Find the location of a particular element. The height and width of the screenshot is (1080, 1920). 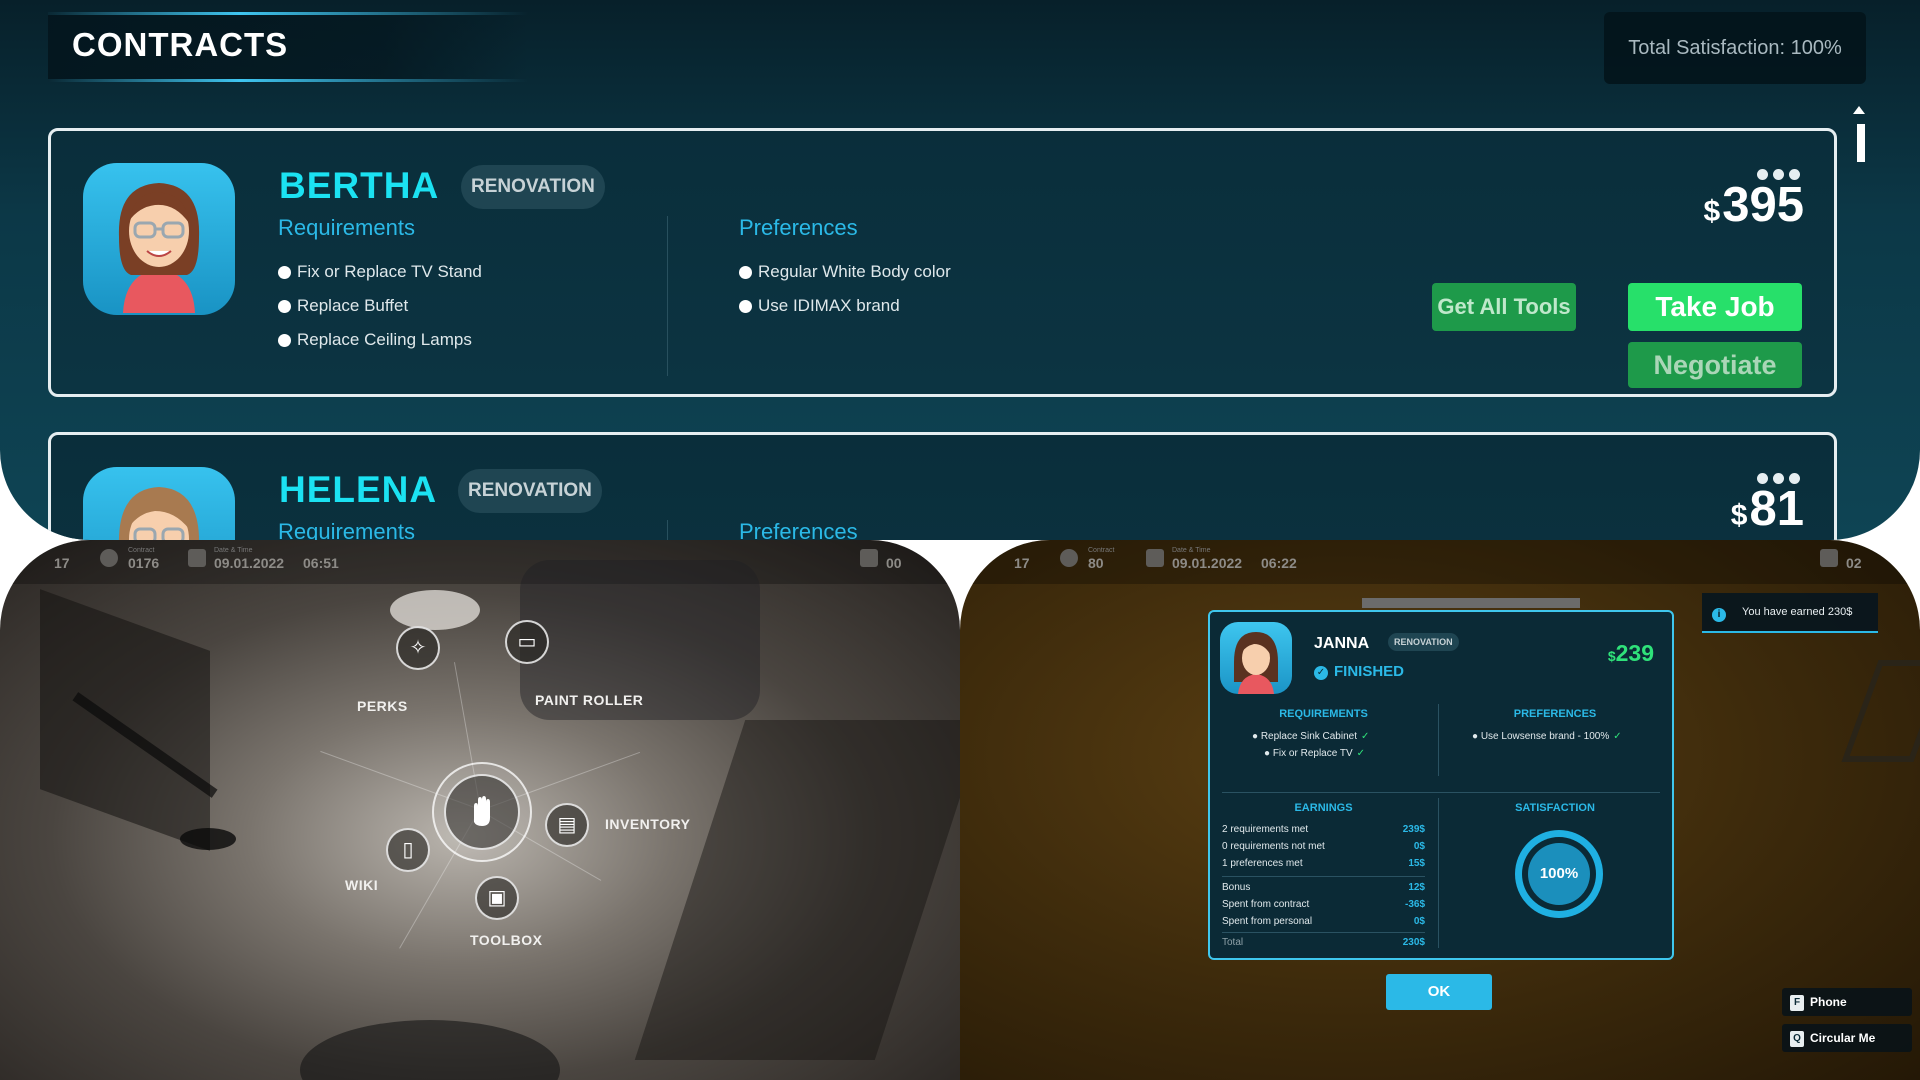

wiki-label: WIKI is located at coordinates (361, 885).